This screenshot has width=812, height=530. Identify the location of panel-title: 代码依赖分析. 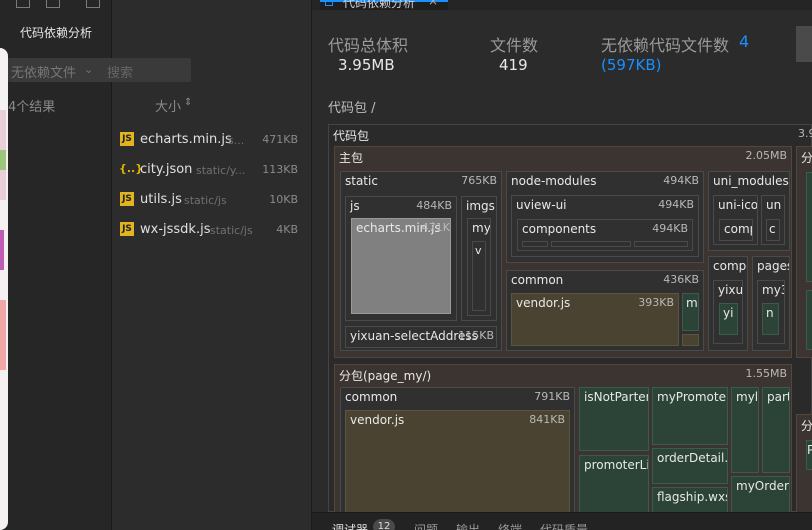
(56, 33).